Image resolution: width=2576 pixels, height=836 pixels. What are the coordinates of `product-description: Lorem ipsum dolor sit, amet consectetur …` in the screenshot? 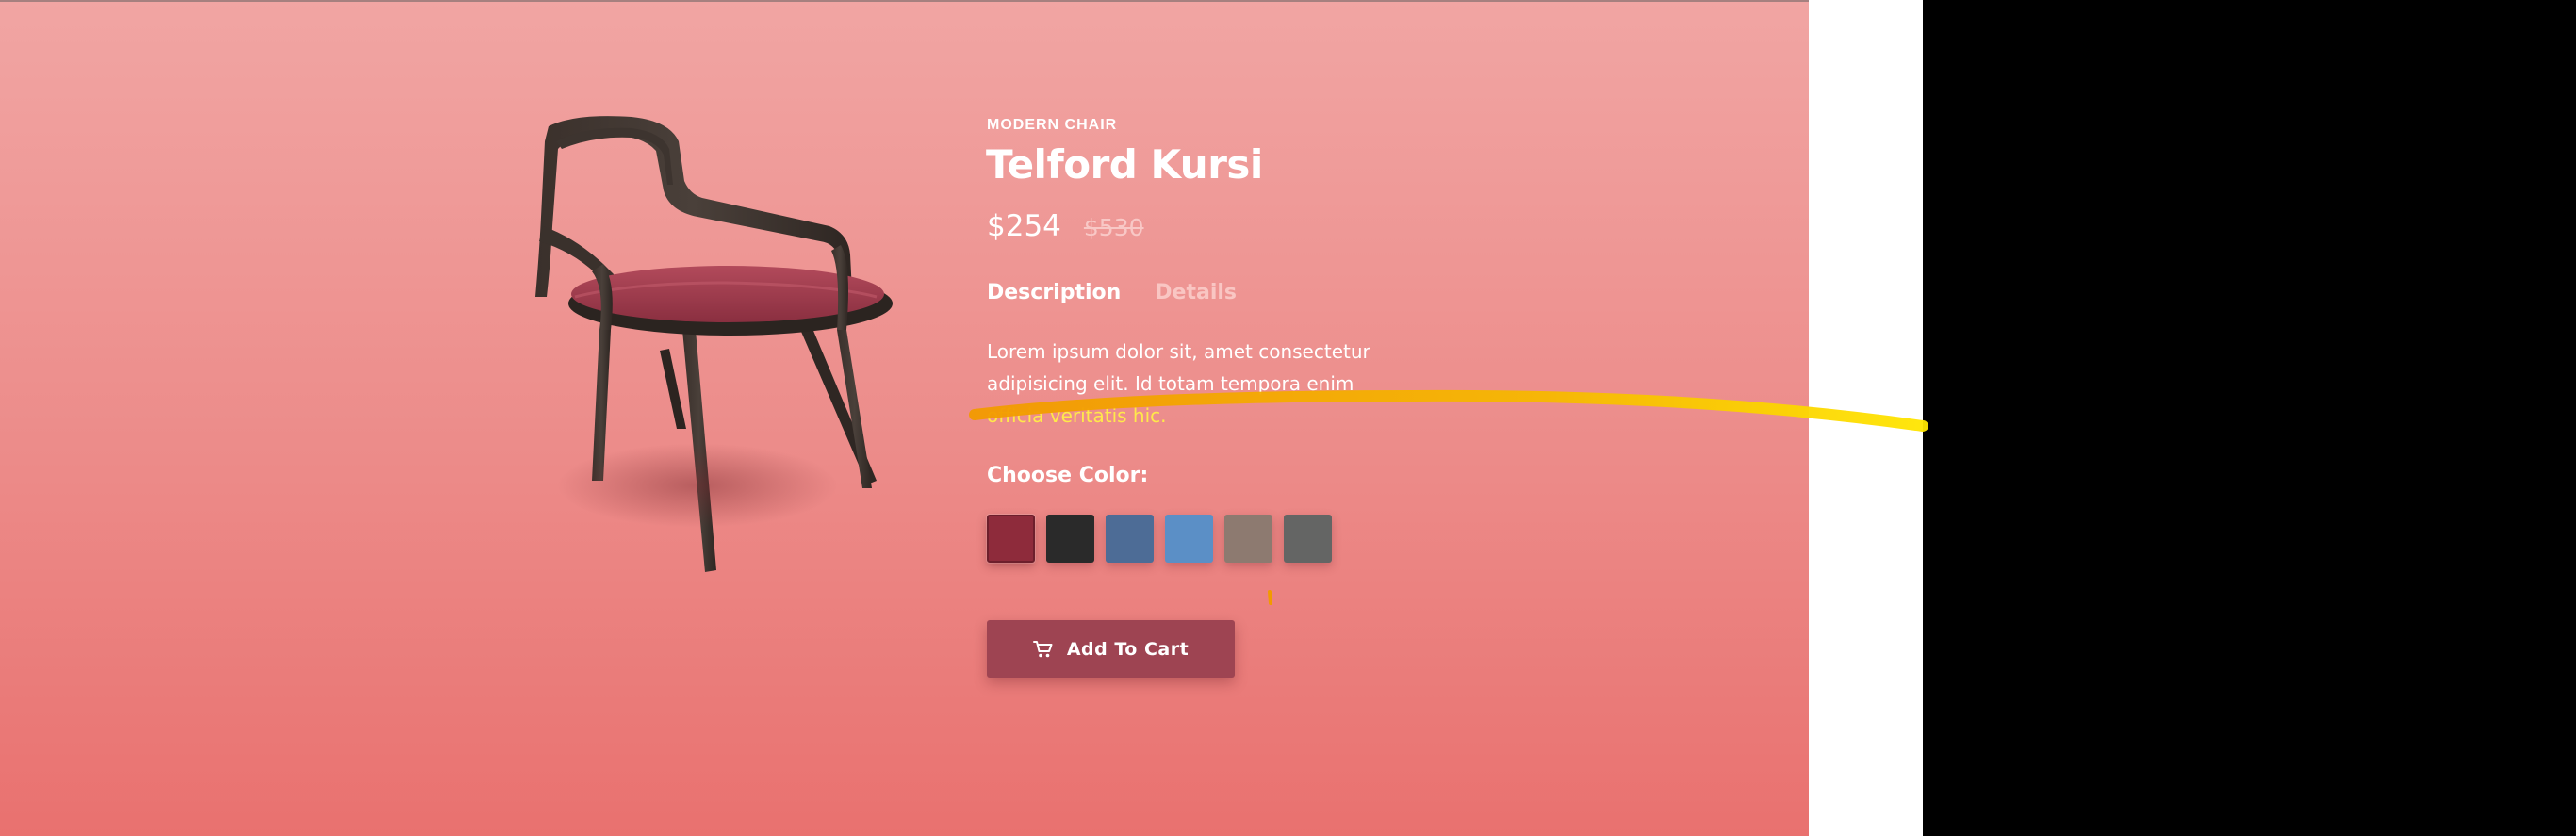 It's located at (1194, 384).